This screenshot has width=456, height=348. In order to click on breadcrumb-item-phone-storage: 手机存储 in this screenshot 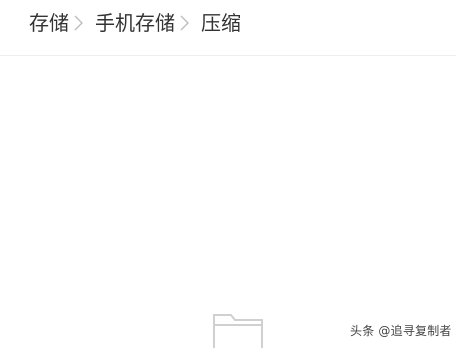, I will do `click(135, 23)`.